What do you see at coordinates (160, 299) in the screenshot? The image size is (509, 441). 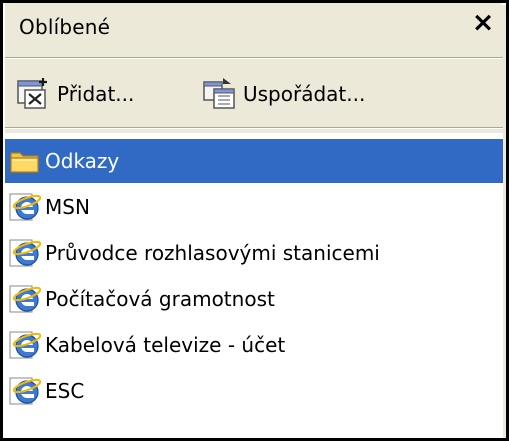 I see `favorite-label: Počítačová gramotnost` at bounding box center [160, 299].